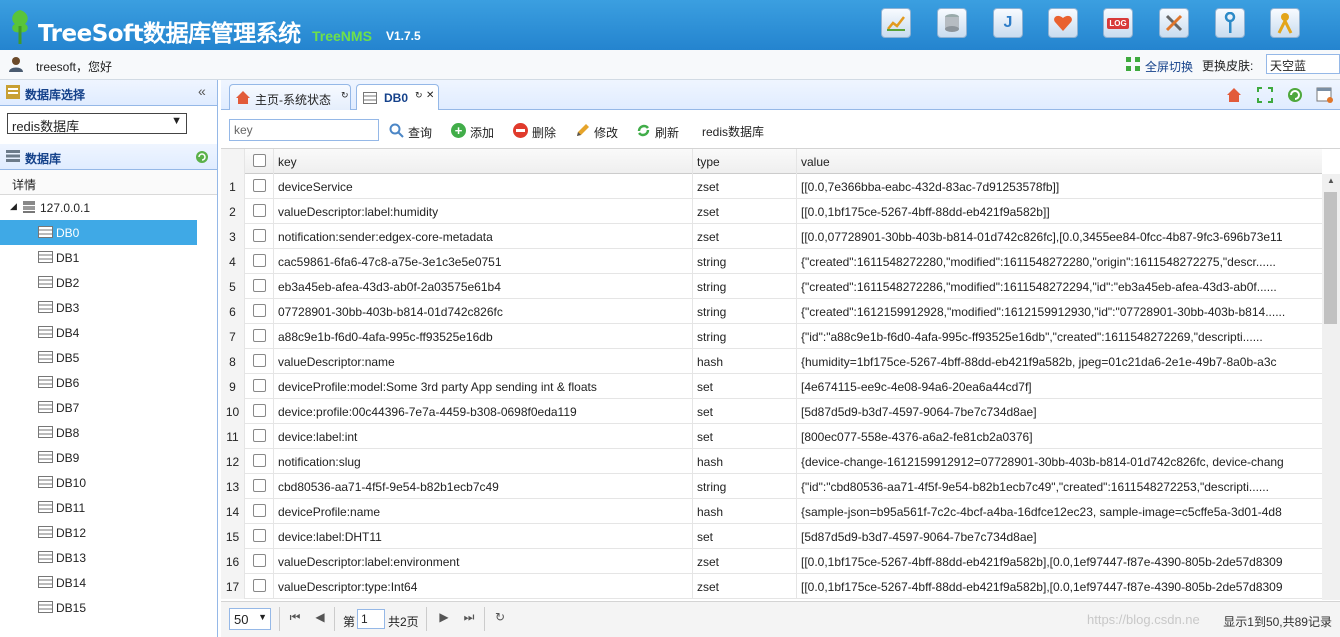 The image size is (1340, 637). I want to click on db-type-select: redis数据库 ▼, so click(97, 123).